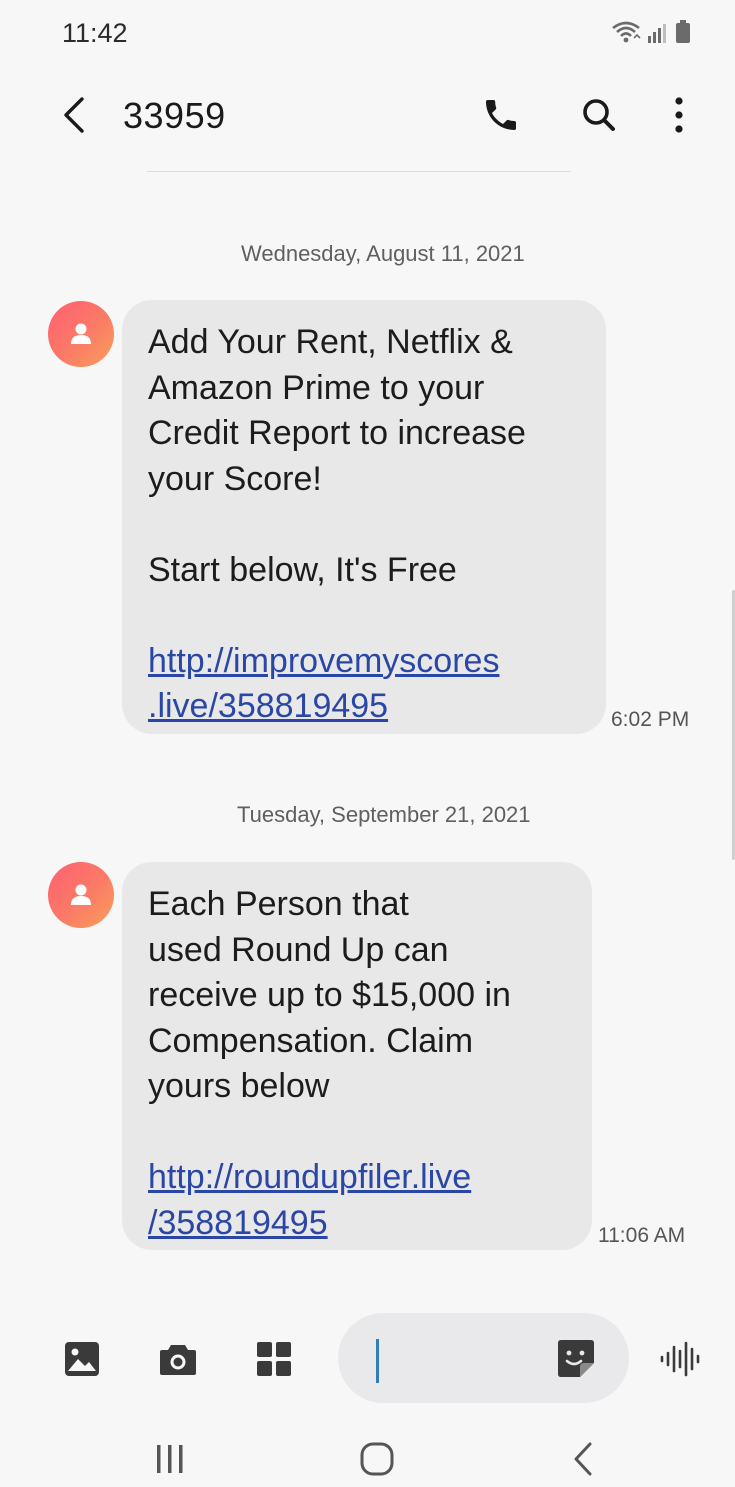  Describe the element at coordinates (309, 1177) in the screenshot. I see `message-link: http://roundupfiler.live` at that location.